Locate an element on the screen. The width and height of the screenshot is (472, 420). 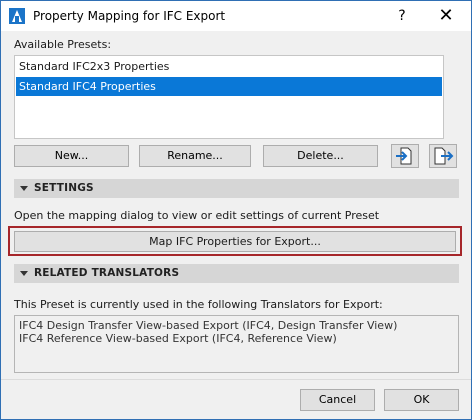
settings-section-header: SETTINGS is located at coordinates (236, 188).